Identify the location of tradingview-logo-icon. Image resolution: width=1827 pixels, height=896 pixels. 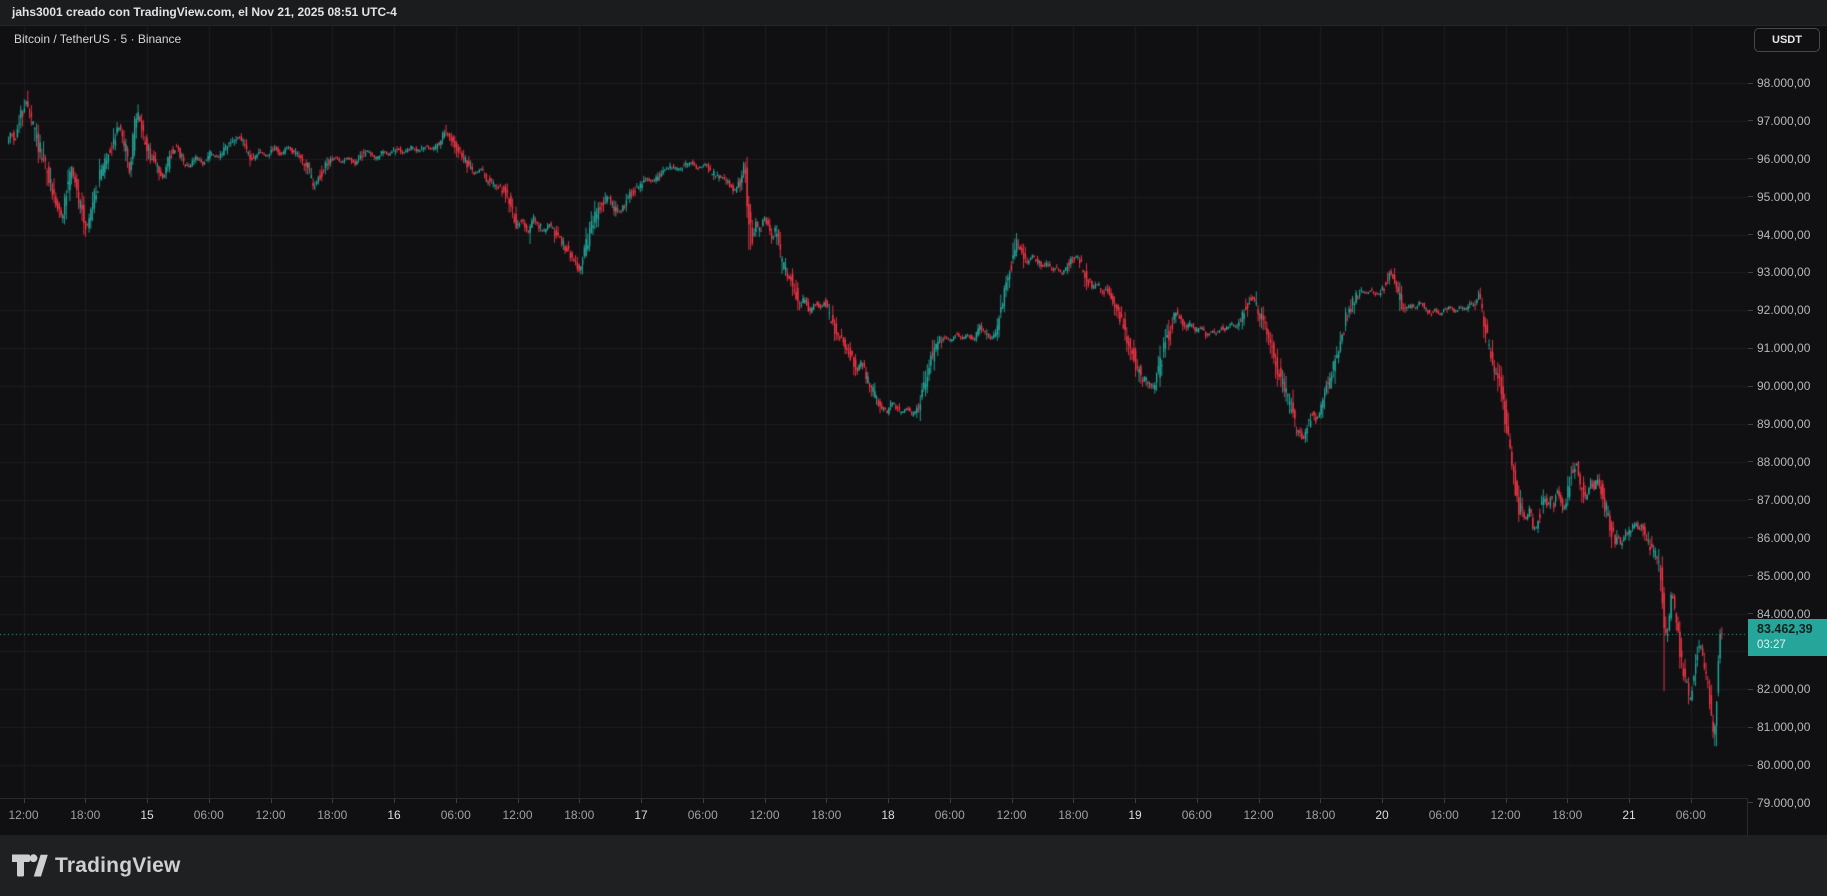
(30, 865).